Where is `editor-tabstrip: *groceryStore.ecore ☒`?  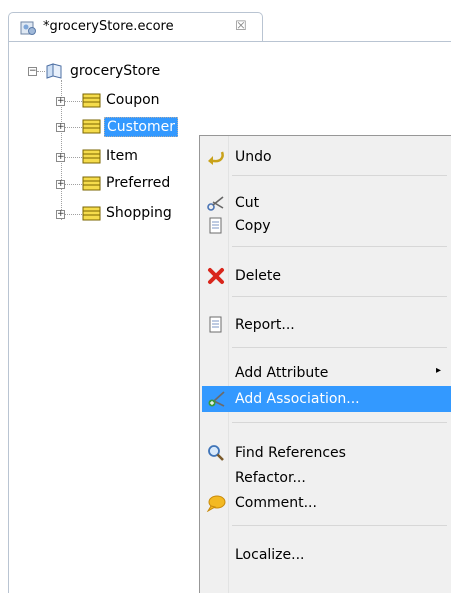
editor-tabstrip: *groceryStore.ecore ☒ is located at coordinates (229, 27).